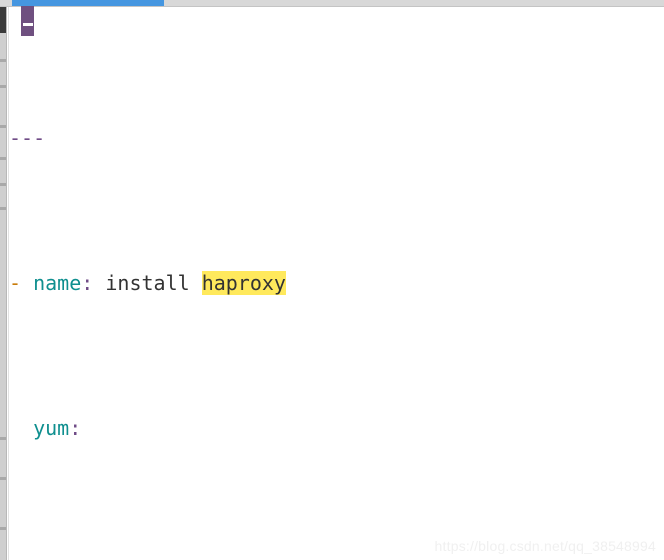 The image size is (664, 560). I want to click on vertical-scrollbar, so click(3, 283).